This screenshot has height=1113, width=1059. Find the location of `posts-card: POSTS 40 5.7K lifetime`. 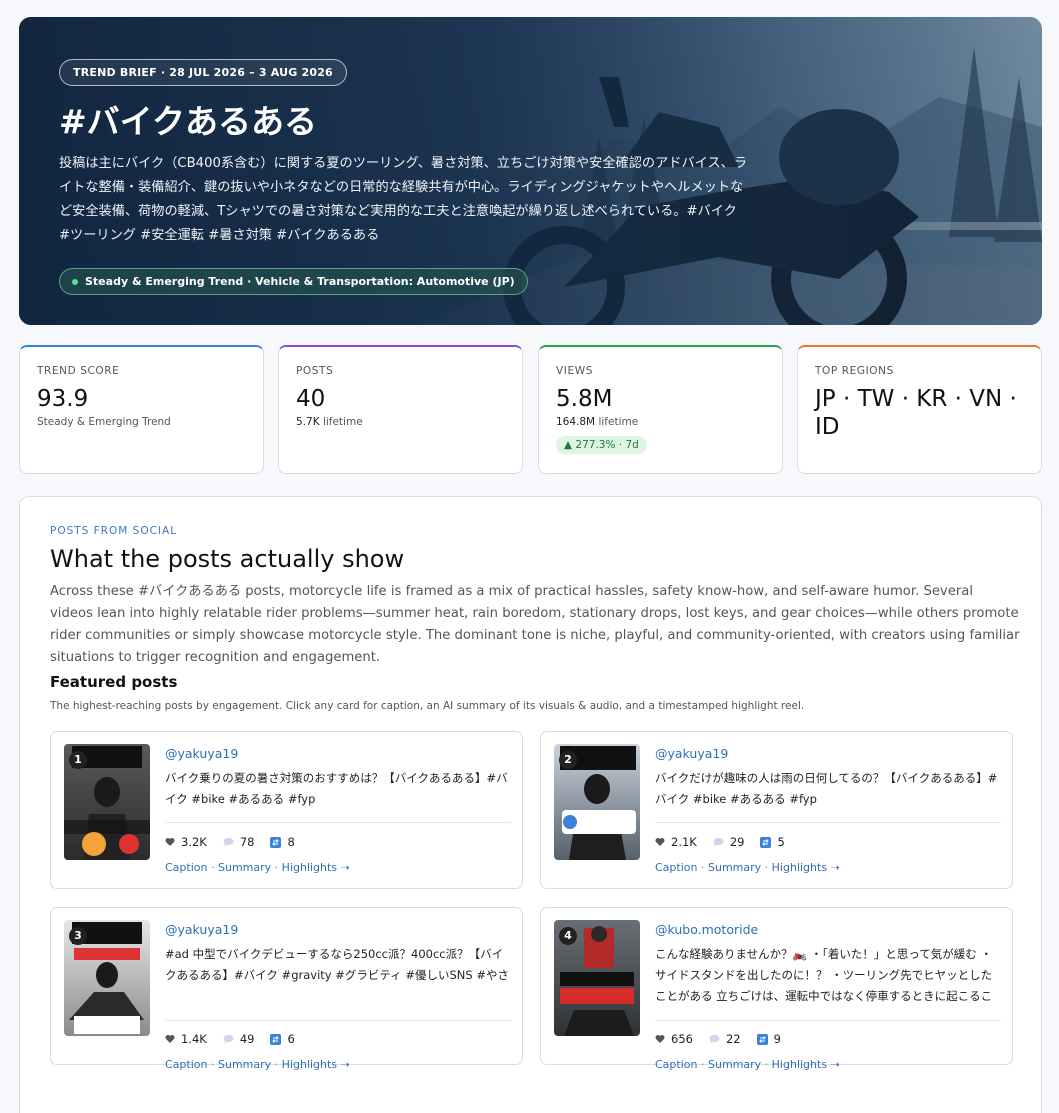

posts-card: POSTS 40 5.7K lifetime is located at coordinates (400, 409).